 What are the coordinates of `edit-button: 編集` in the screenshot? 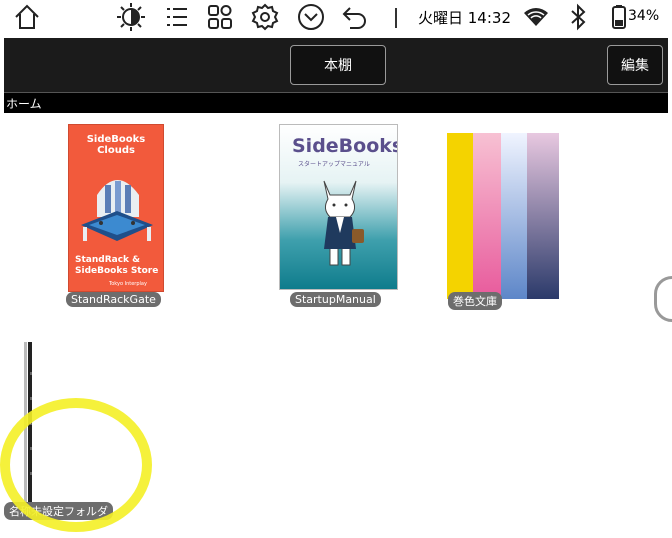 It's located at (635, 65).